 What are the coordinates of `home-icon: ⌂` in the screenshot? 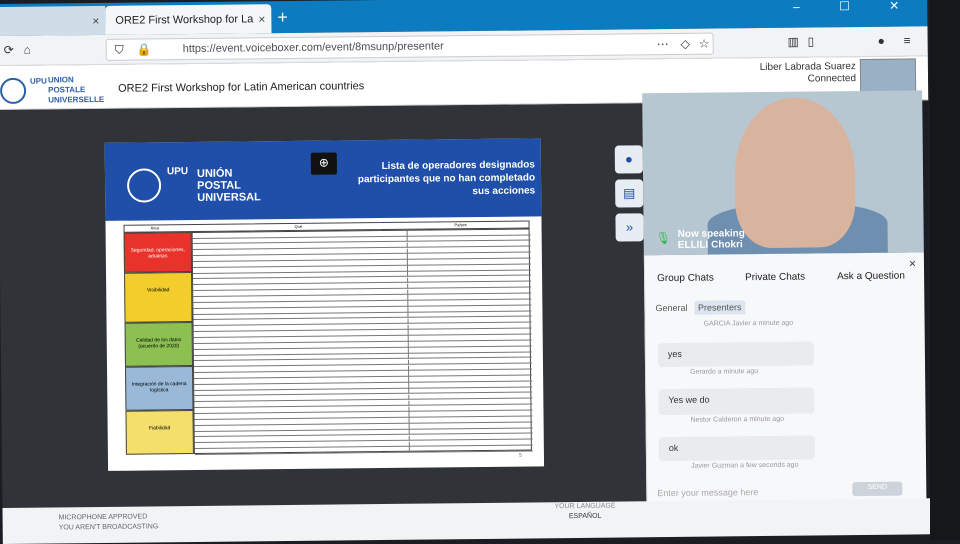 It's located at (27, 50).